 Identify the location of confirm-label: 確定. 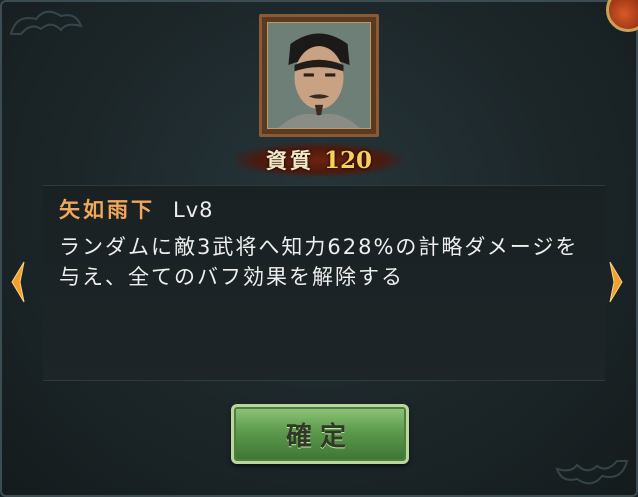
(319, 436).